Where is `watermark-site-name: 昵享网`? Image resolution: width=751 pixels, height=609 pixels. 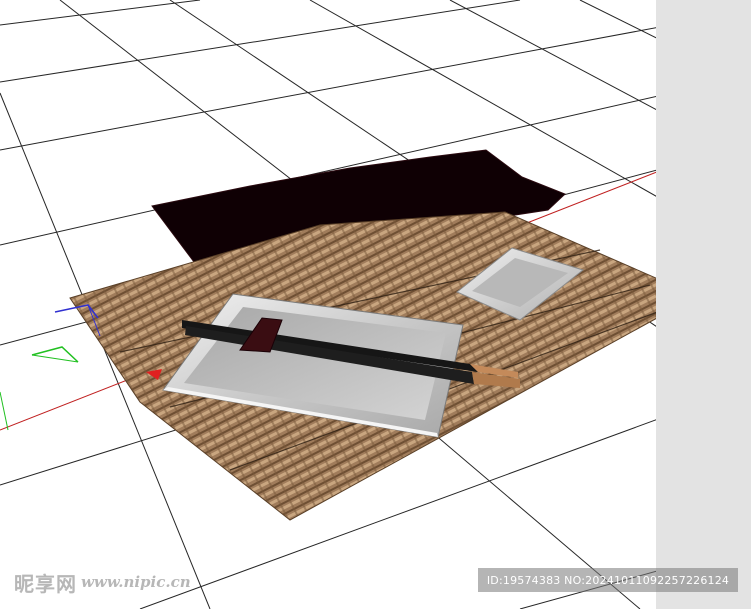
watermark-site-name: 昵享网 is located at coordinates (45, 583).